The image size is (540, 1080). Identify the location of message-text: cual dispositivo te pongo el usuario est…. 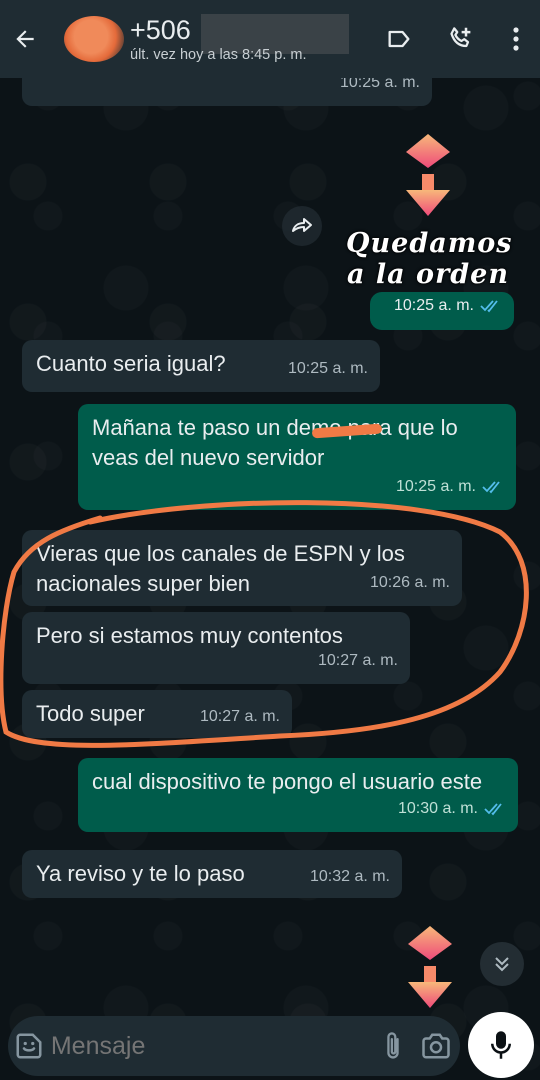
(287, 781).